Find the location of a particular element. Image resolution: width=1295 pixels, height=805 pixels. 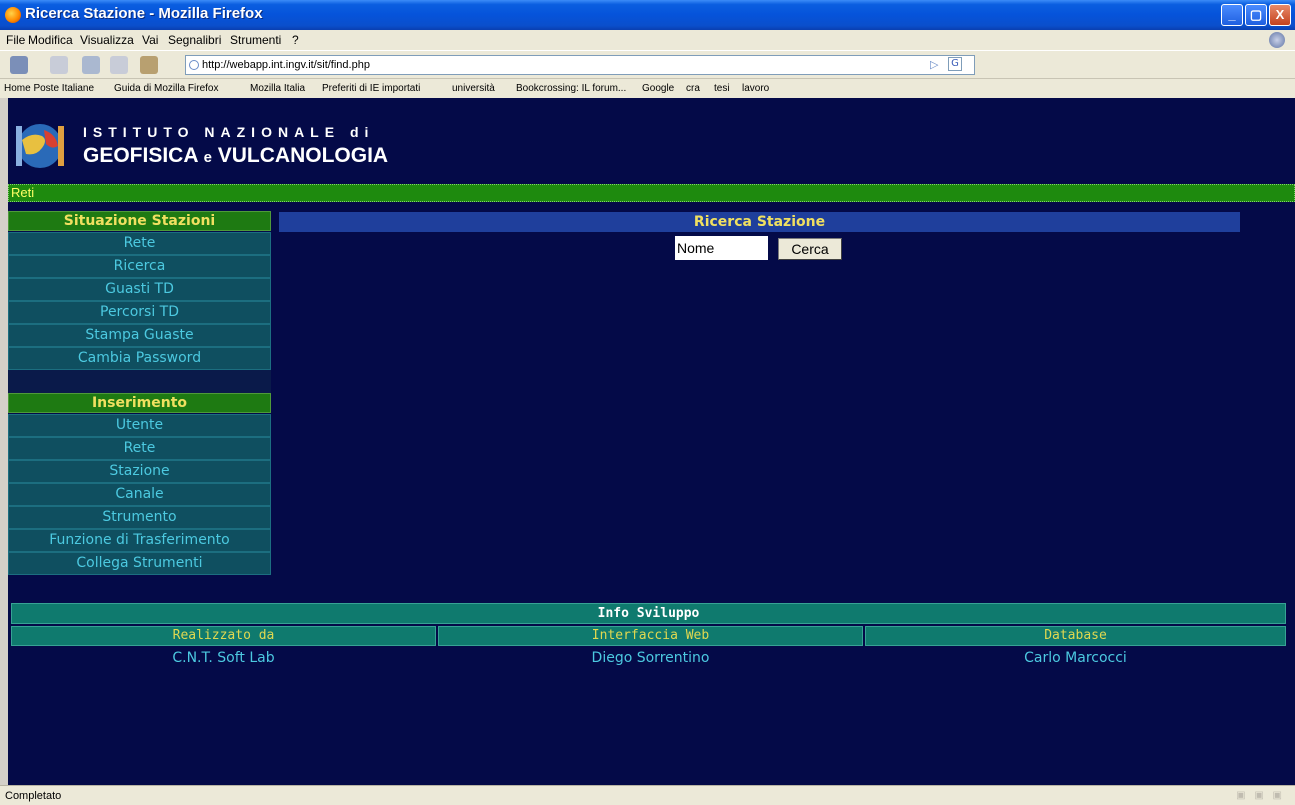

close-button: X is located at coordinates (1280, 15).